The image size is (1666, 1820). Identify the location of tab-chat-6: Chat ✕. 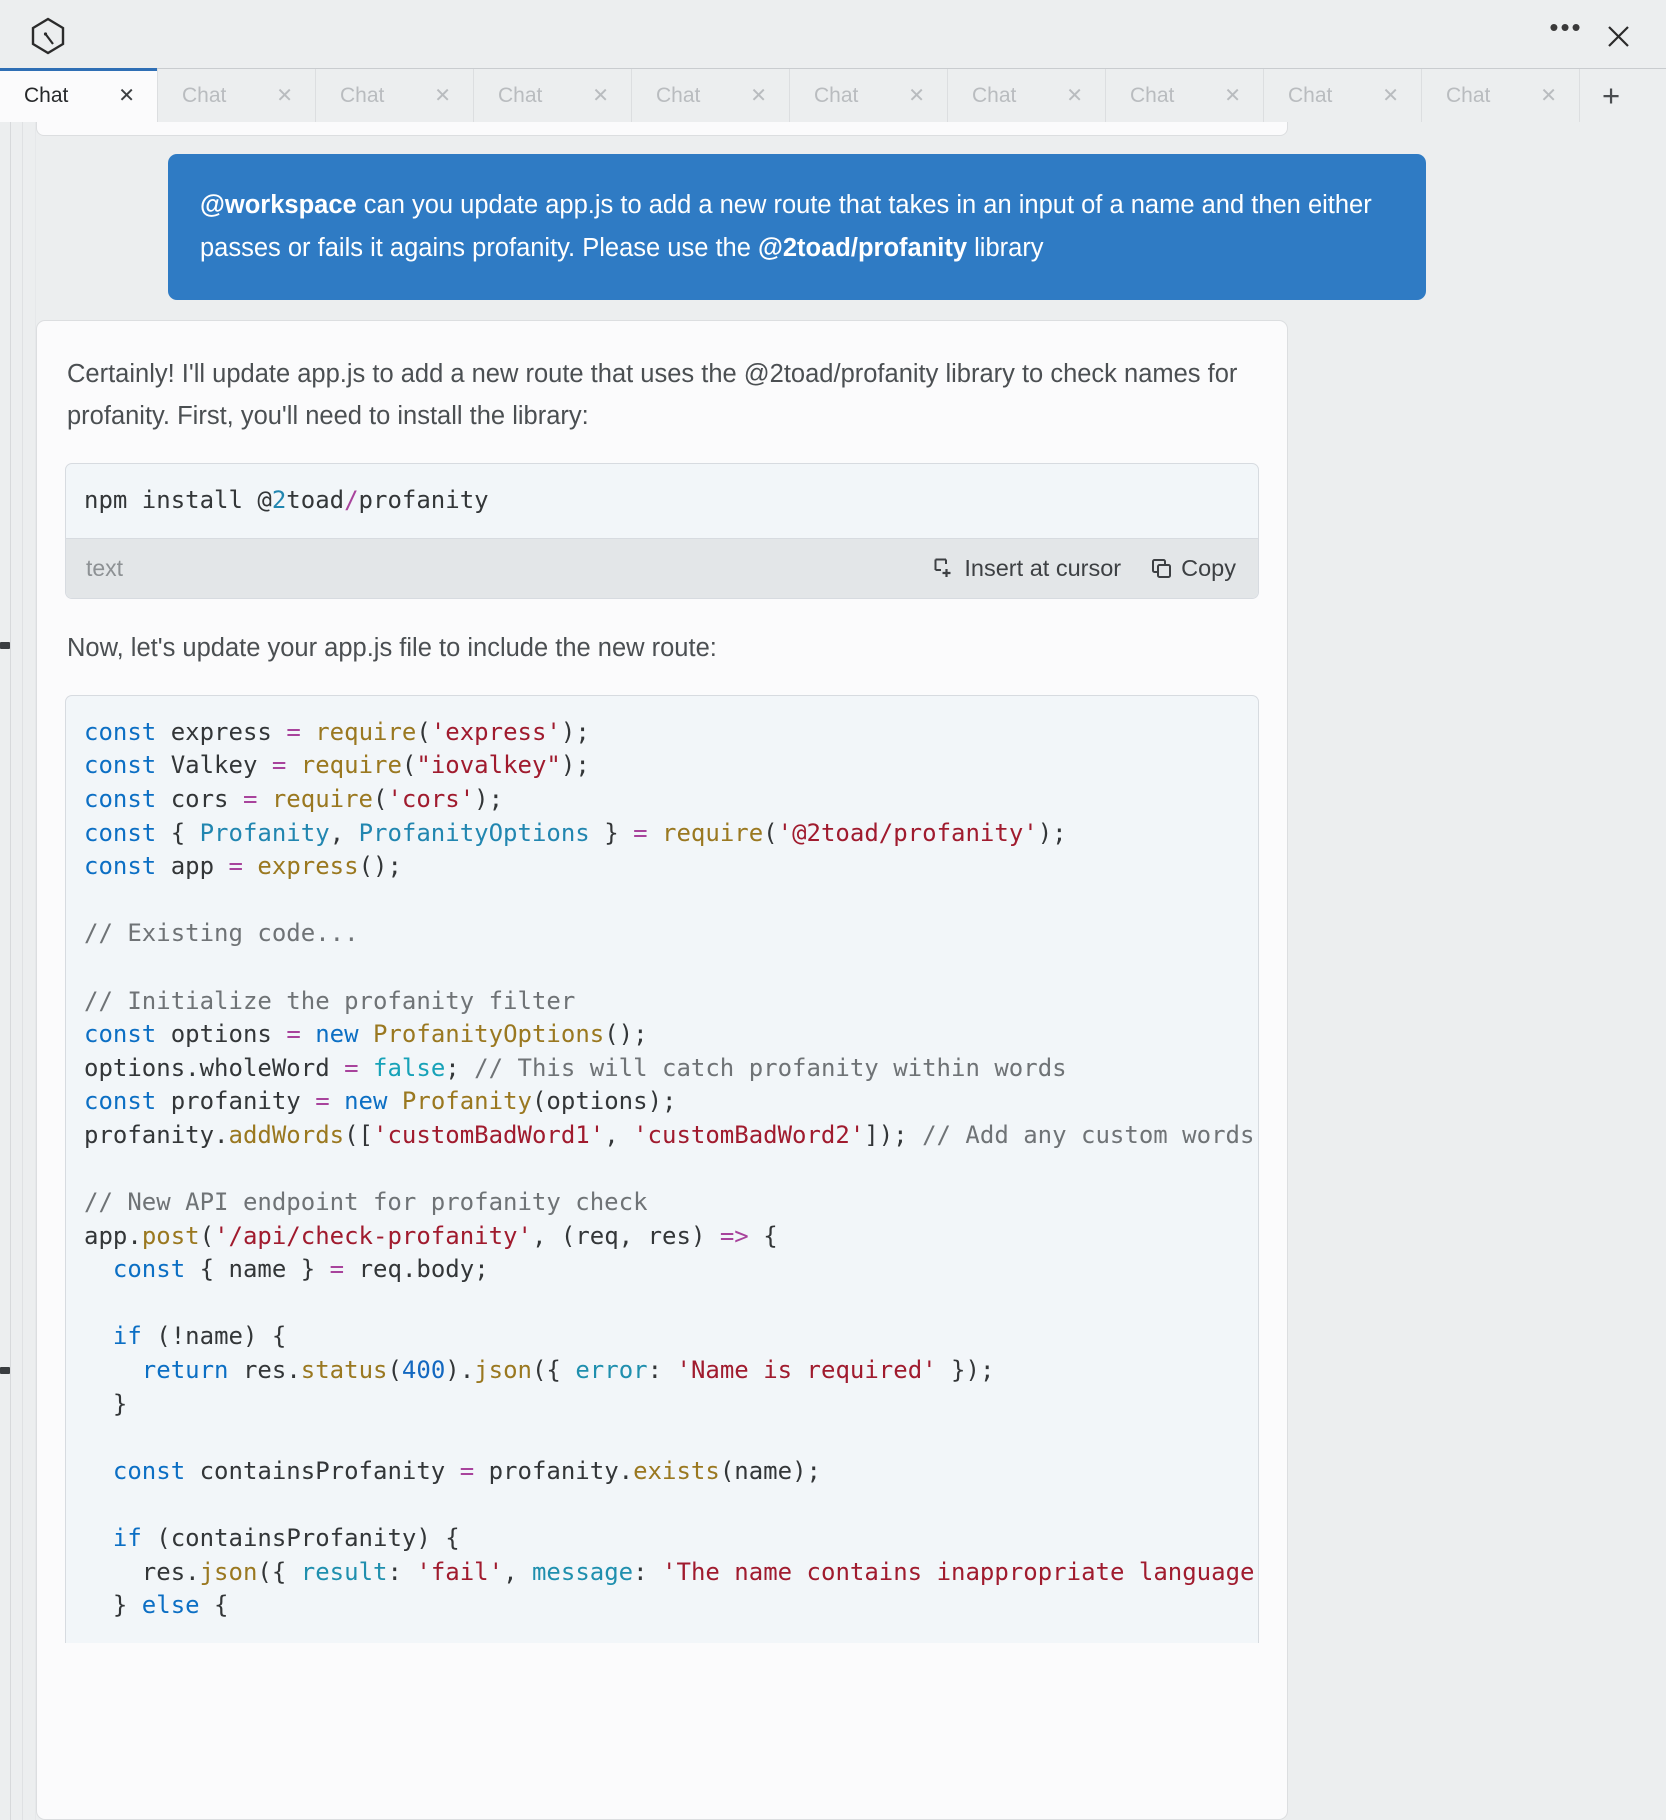
(1027, 95).